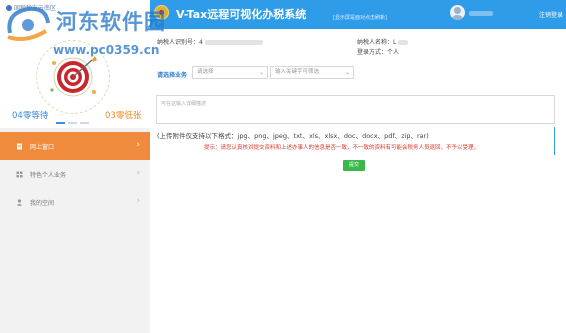 Image resolution: width=566 pixels, height=333 pixels. What do you see at coordinates (360, 17) in the screenshot?
I see `refresh-hint-link: [显示屏是面对点击刷新]` at bounding box center [360, 17].